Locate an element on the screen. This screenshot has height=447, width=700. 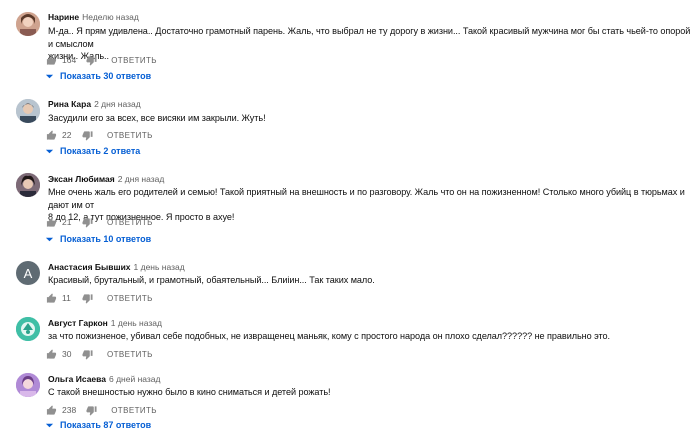
comment-author: Анастасия Бывших is located at coordinates (89, 267).